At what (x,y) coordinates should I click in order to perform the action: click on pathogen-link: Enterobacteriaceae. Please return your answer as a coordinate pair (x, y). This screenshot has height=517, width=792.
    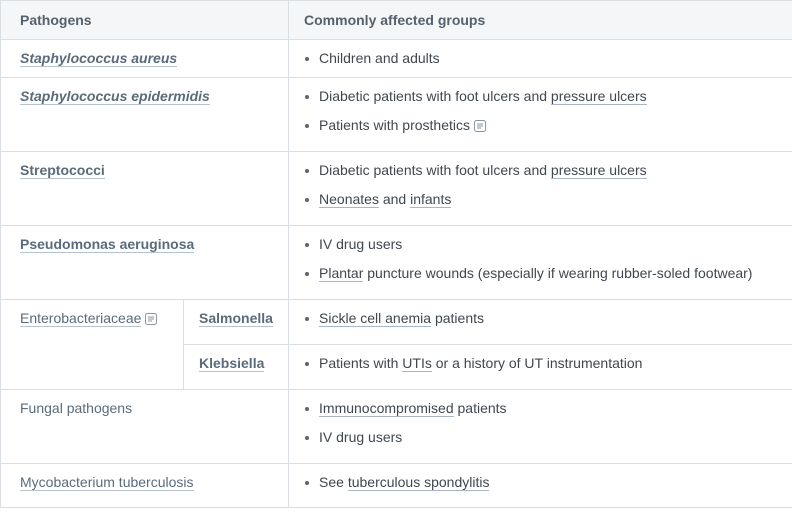
    Looking at the image, I should click on (81, 318).